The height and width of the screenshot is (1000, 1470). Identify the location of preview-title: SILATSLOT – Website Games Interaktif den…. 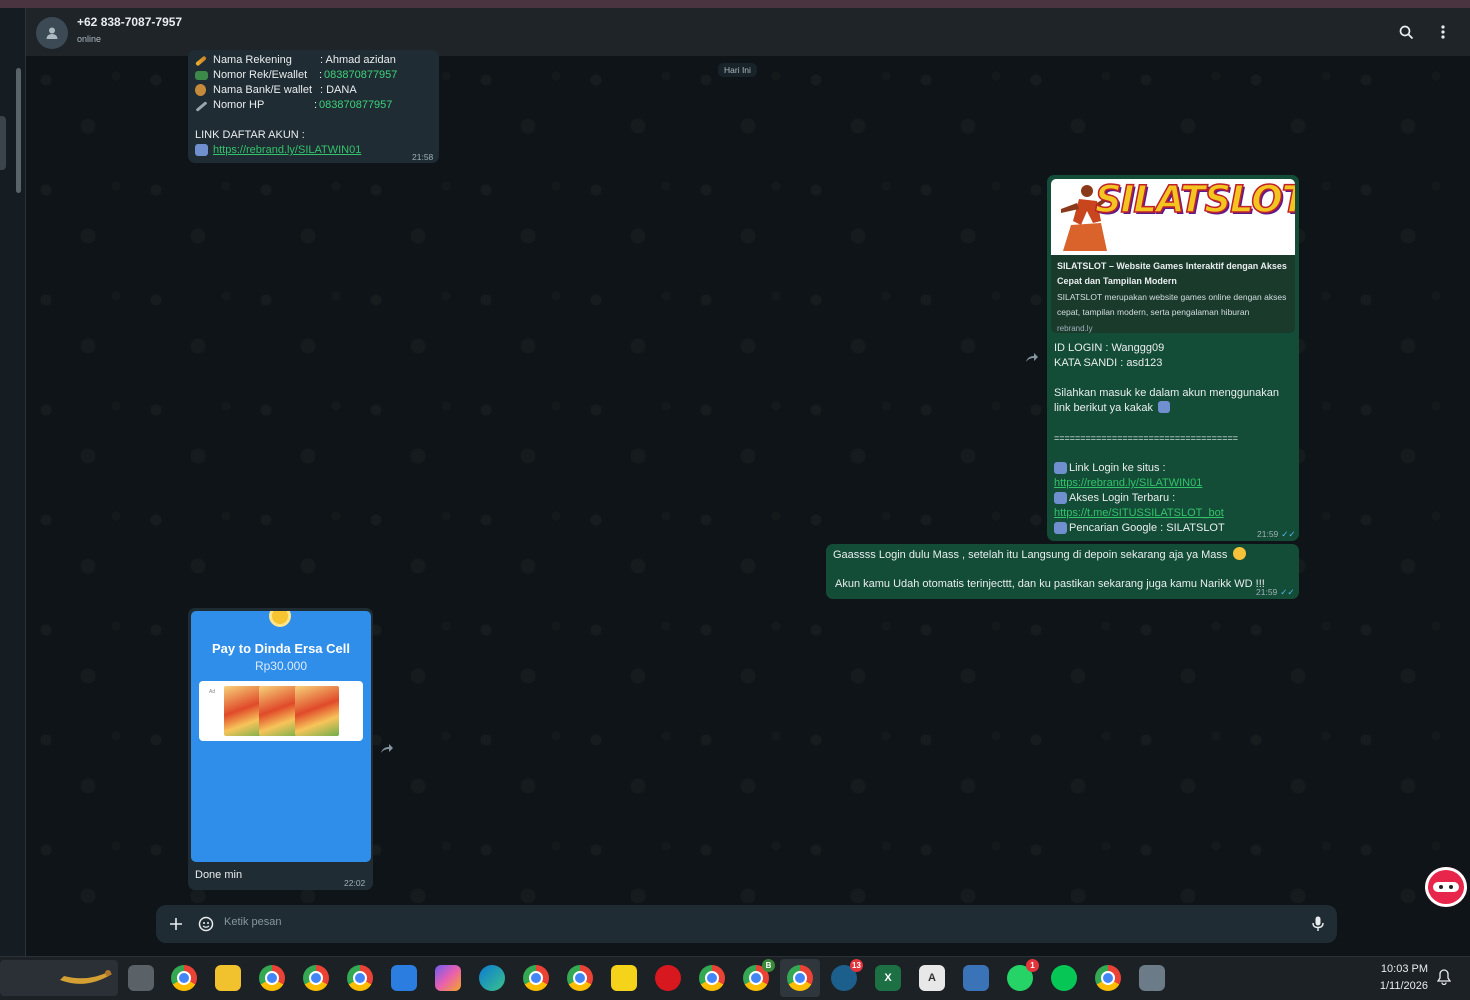
(1174, 274).